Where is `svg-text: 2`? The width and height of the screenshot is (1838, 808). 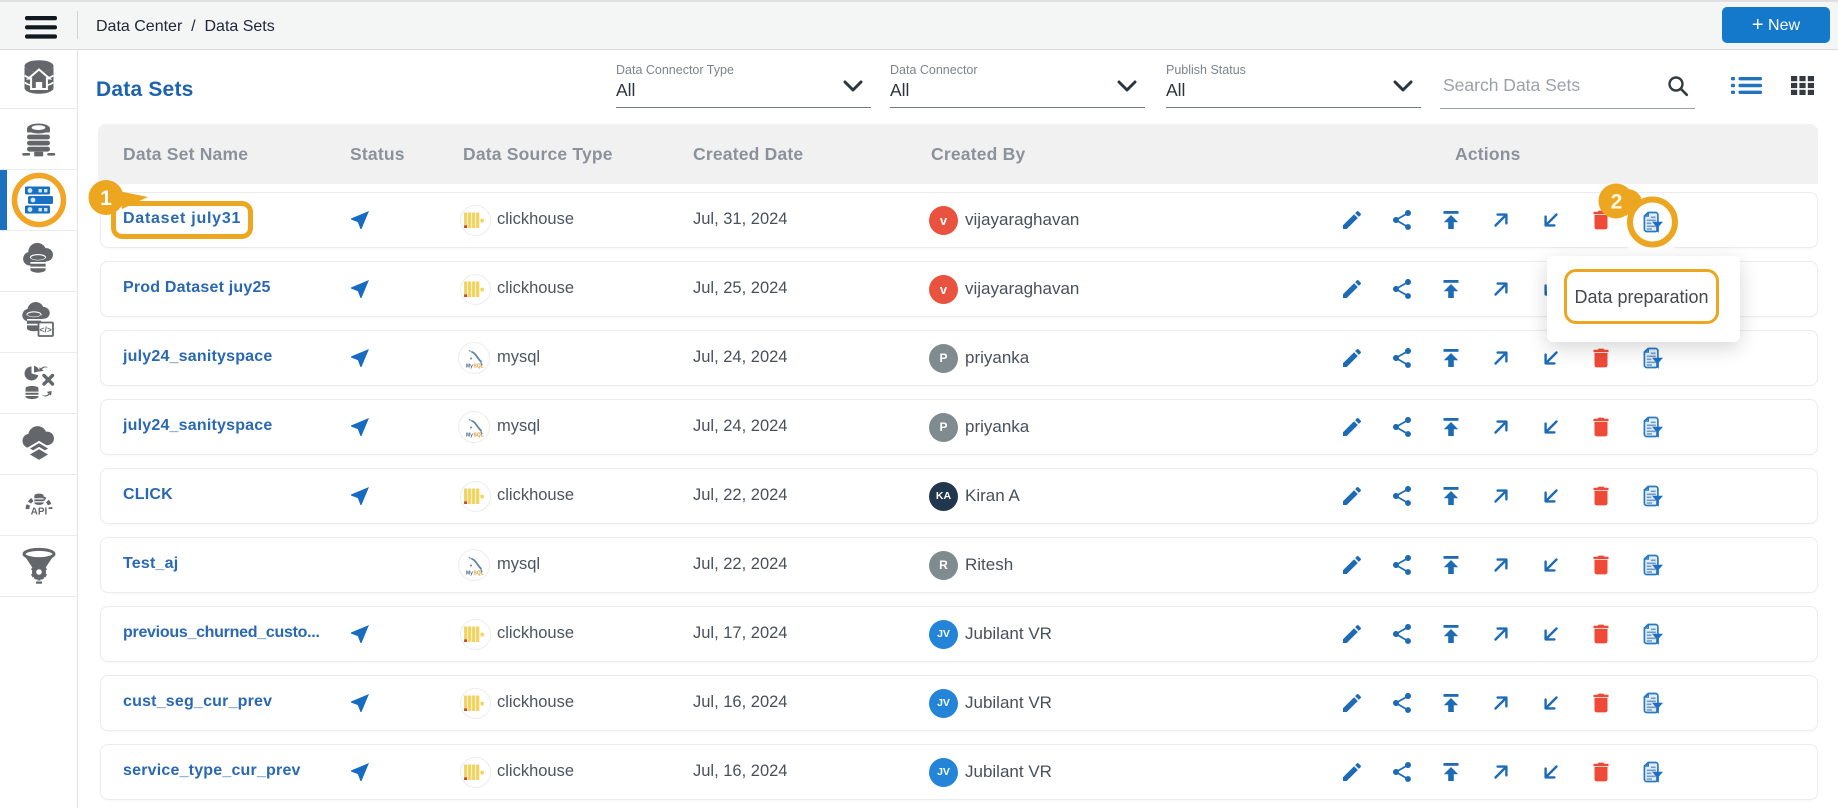
svg-text: 2 is located at coordinates (1617, 202).